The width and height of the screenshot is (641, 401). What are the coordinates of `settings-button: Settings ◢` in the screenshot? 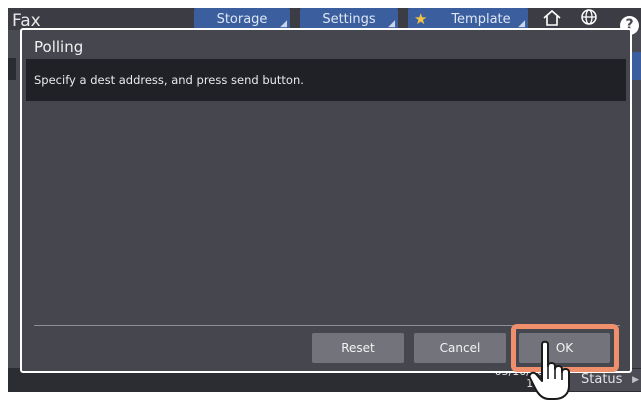 It's located at (349, 19).